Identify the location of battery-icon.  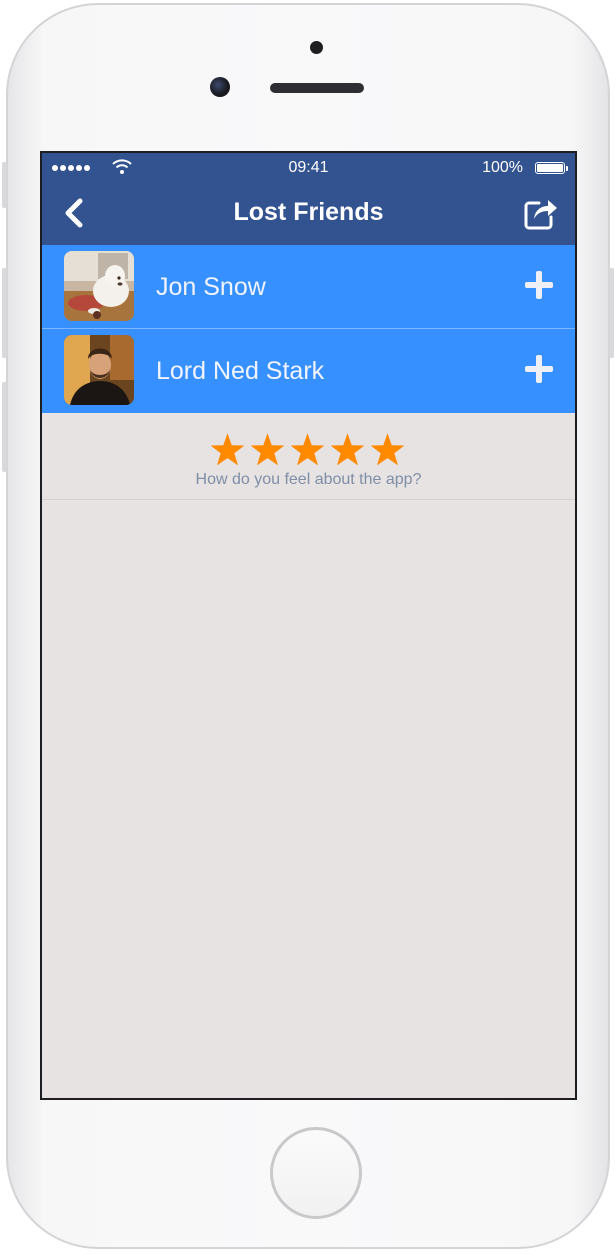
(551, 168).